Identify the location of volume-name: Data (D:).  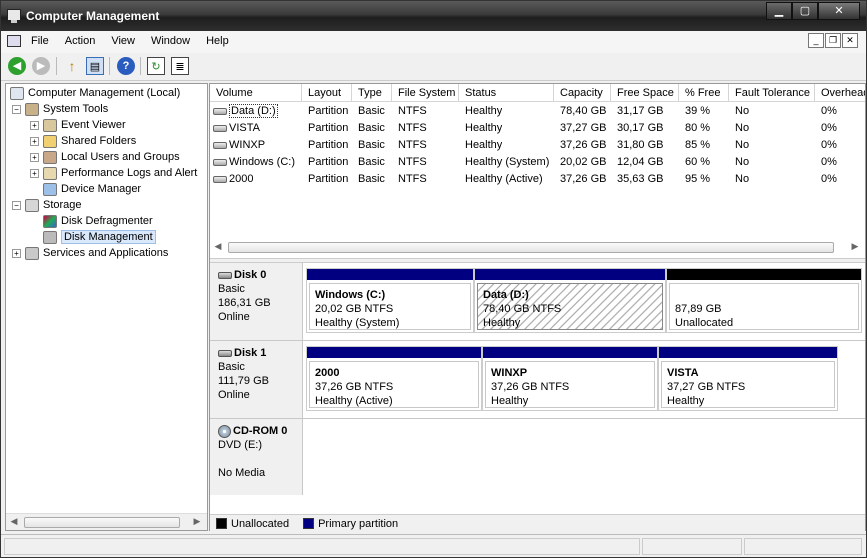
(253, 111).